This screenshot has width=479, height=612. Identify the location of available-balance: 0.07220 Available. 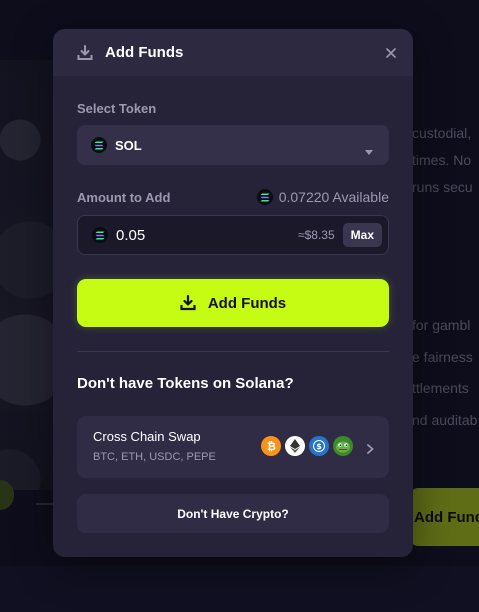
(322, 197).